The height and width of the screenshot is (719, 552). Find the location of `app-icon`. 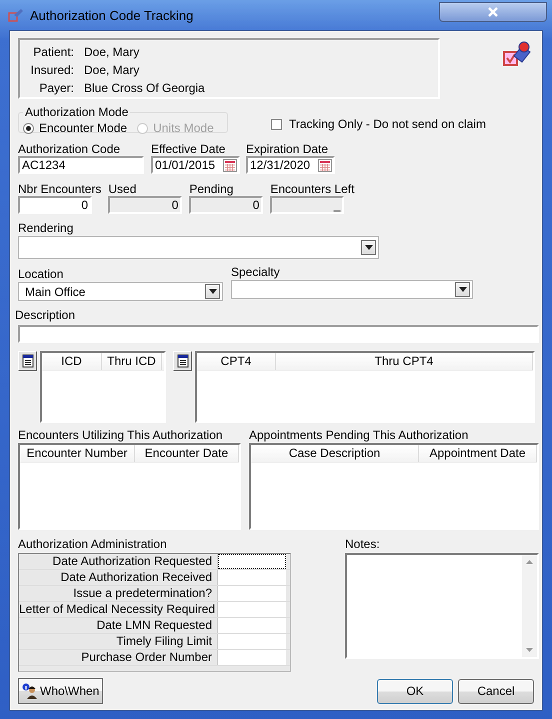

app-icon is located at coordinates (16, 15).